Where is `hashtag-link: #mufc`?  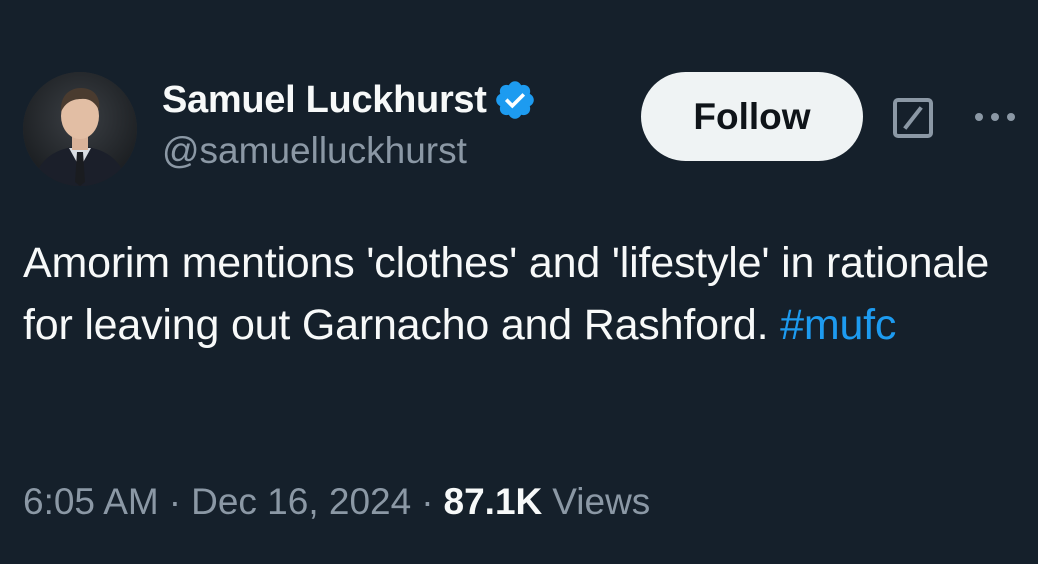 hashtag-link: #mufc is located at coordinates (838, 325).